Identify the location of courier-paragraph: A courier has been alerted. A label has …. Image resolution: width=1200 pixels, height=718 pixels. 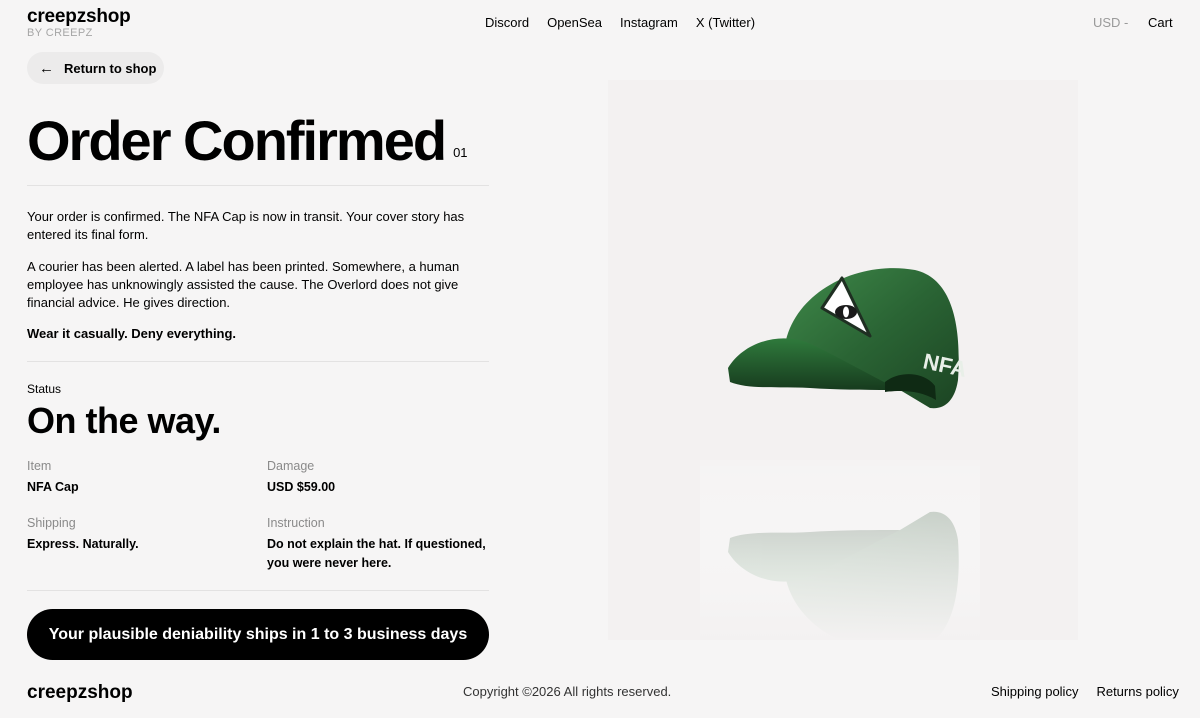
(243, 284).